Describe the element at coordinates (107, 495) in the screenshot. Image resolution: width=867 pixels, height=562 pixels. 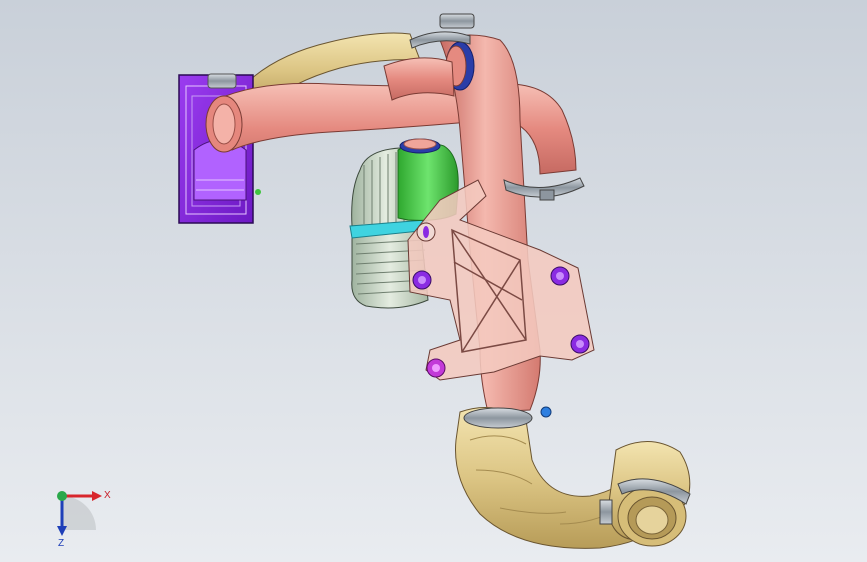
I see `x-axis-label: X` at that location.